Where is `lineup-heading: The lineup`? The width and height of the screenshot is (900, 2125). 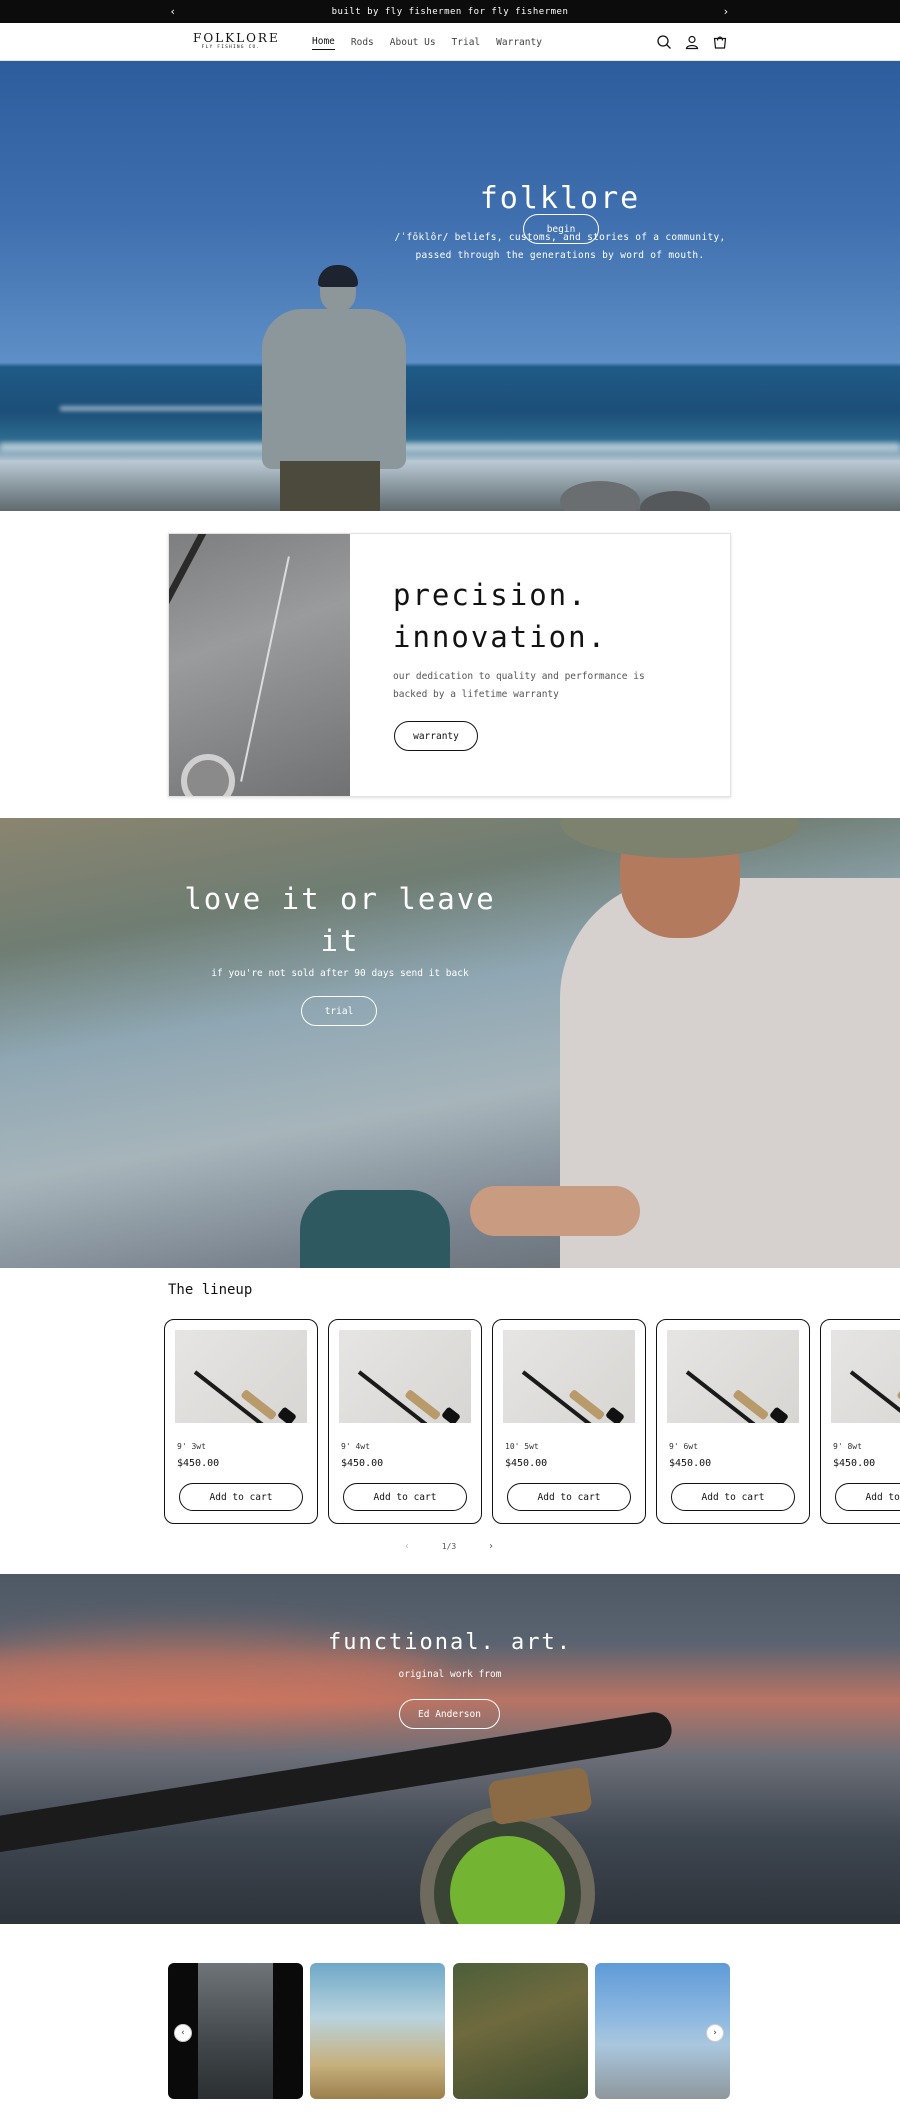 lineup-heading: The lineup is located at coordinates (210, 1290).